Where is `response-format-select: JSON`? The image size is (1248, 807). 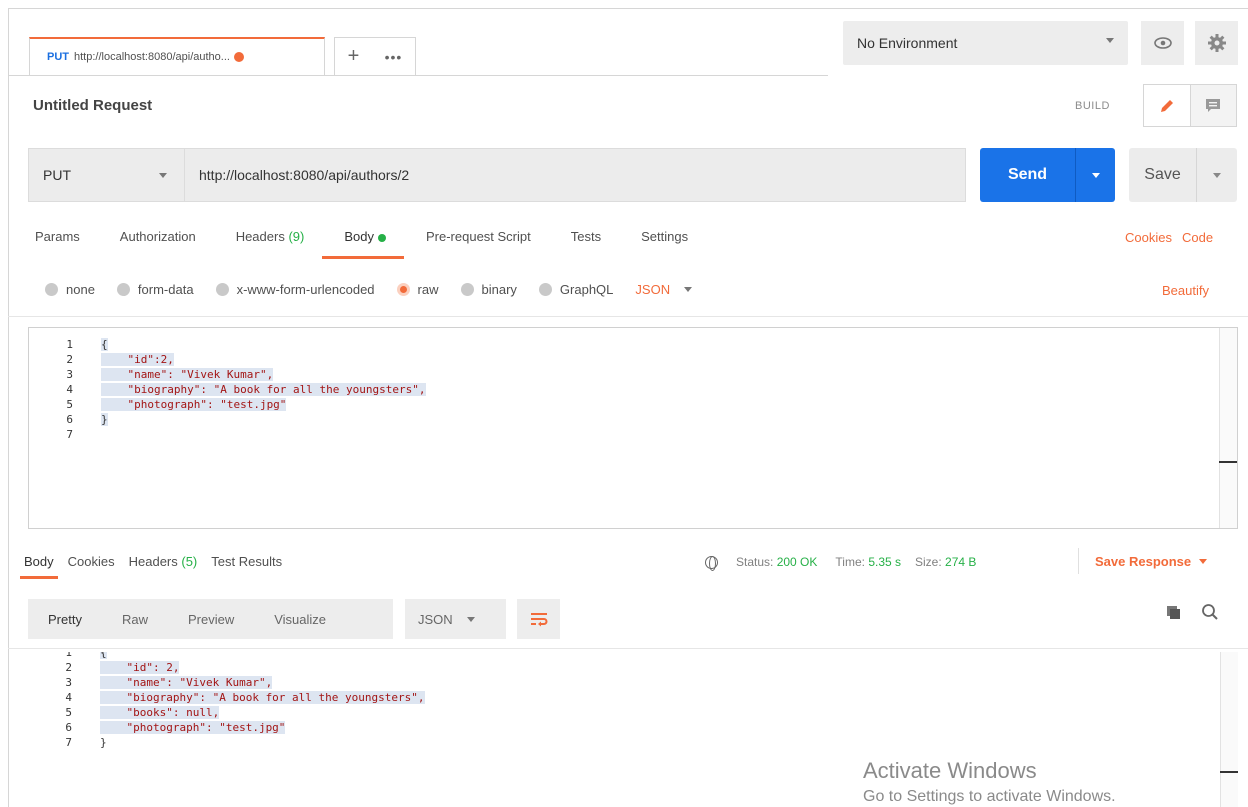
response-format-select: JSON is located at coordinates (455, 619).